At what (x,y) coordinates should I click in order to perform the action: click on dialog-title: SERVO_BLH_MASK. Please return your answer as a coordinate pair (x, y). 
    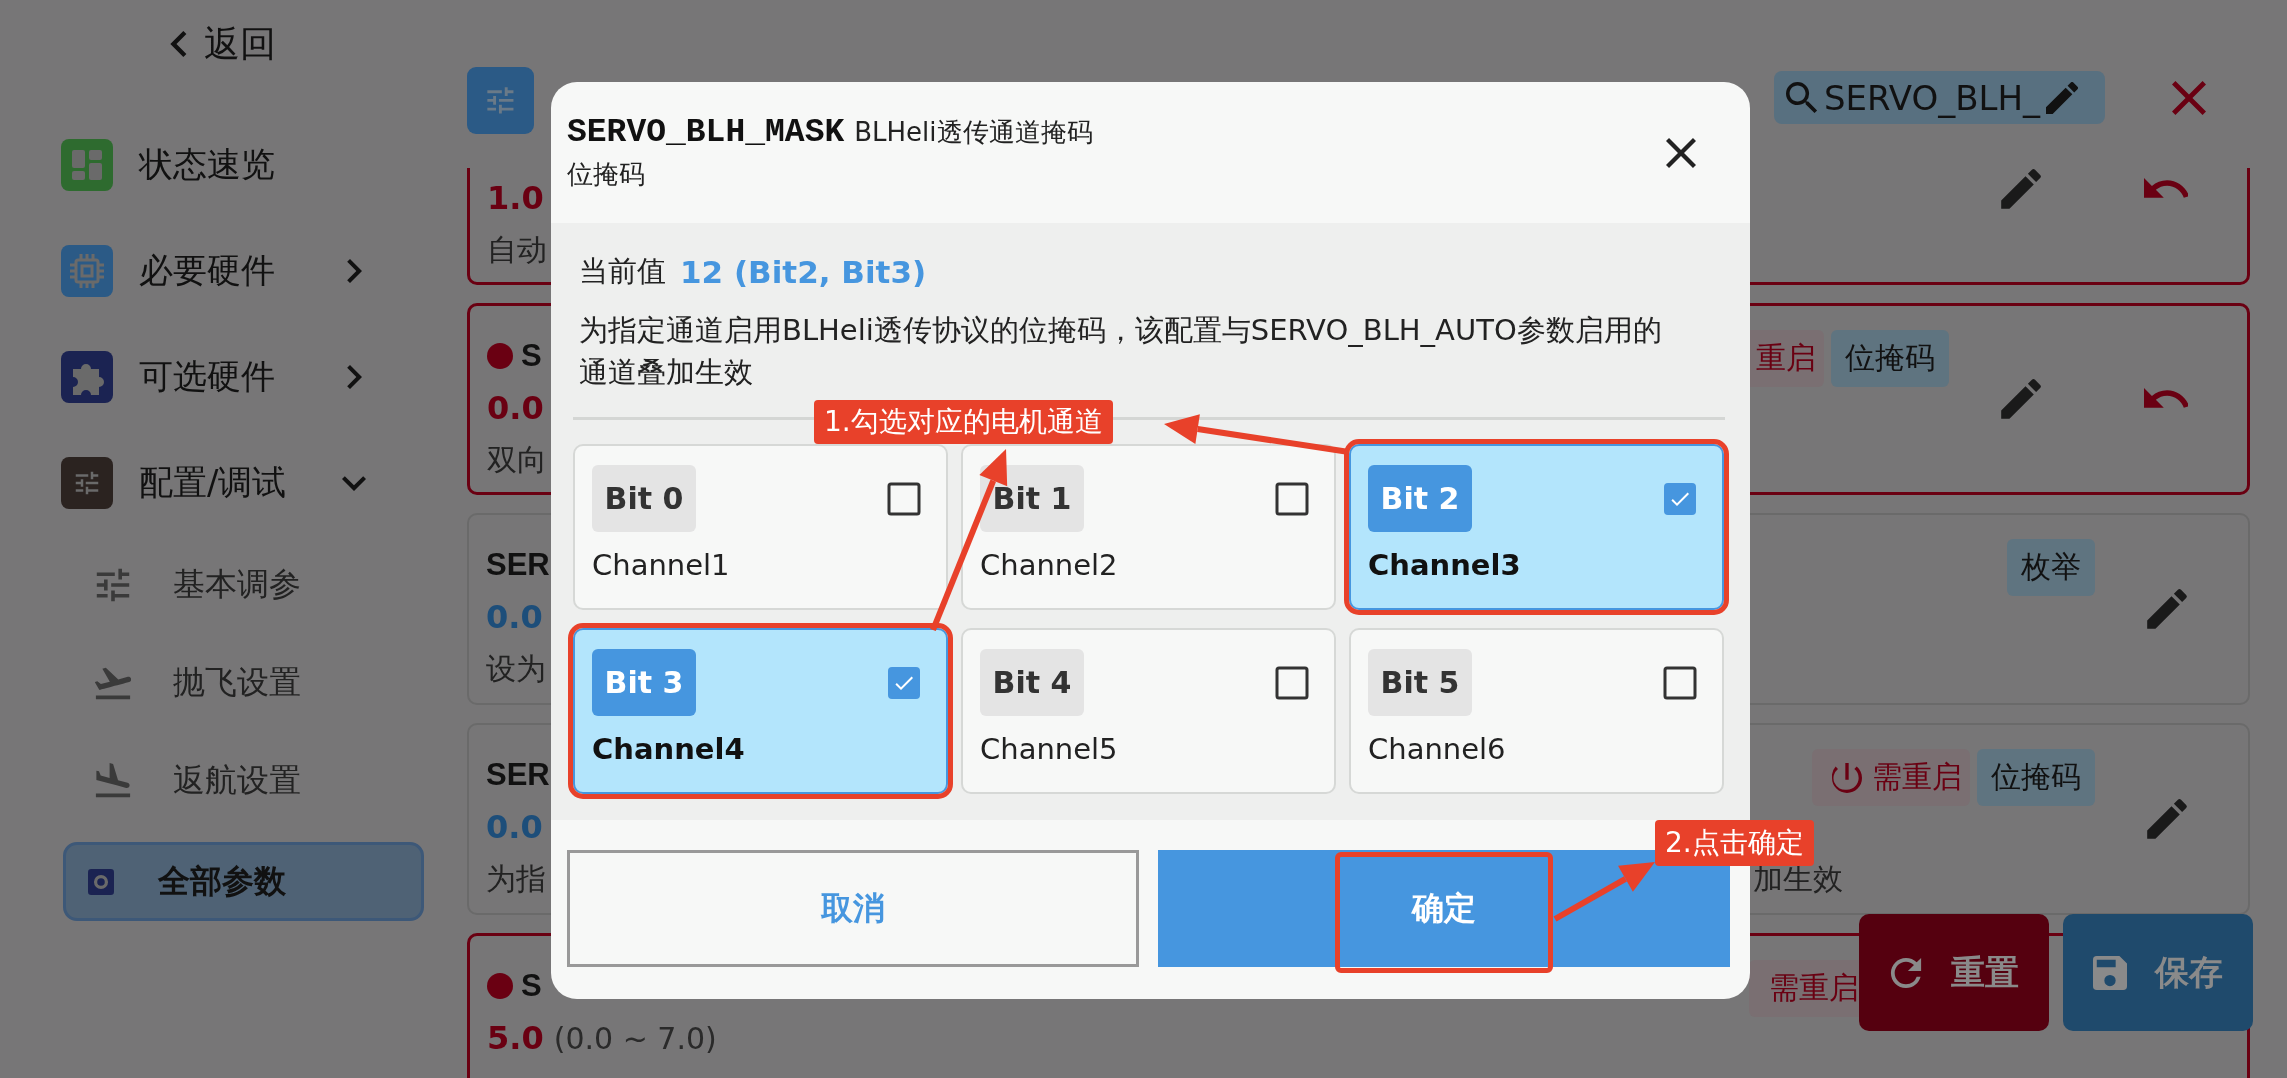
    Looking at the image, I should click on (706, 132).